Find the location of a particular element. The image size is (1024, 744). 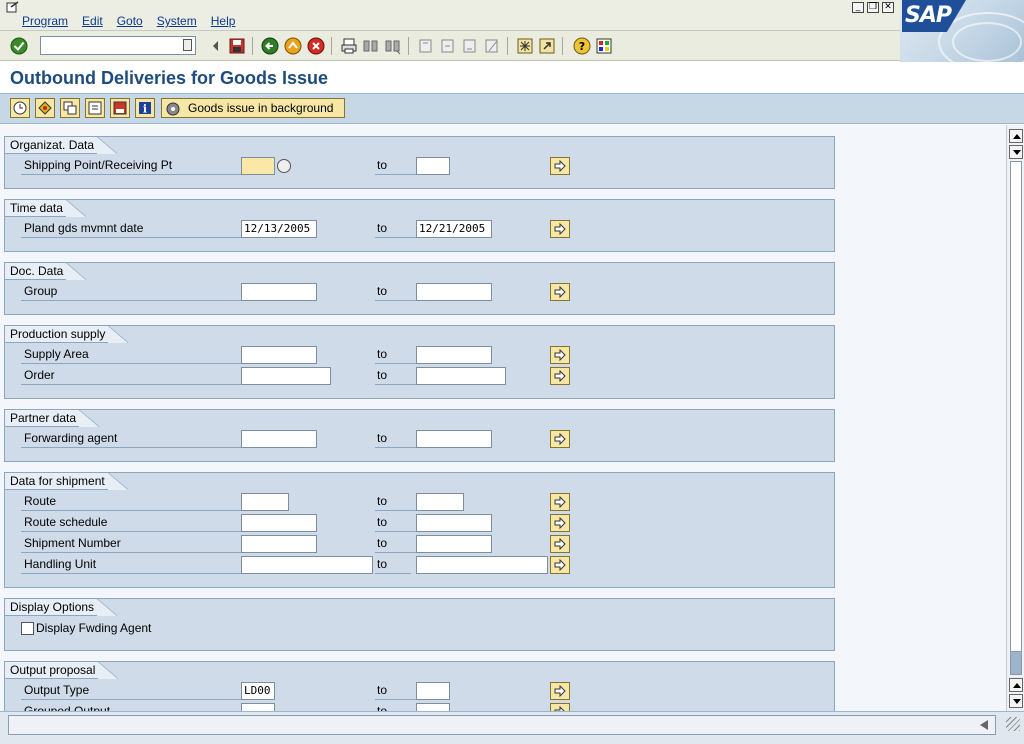

shipping-point-from-input is located at coordinates (258, 166).